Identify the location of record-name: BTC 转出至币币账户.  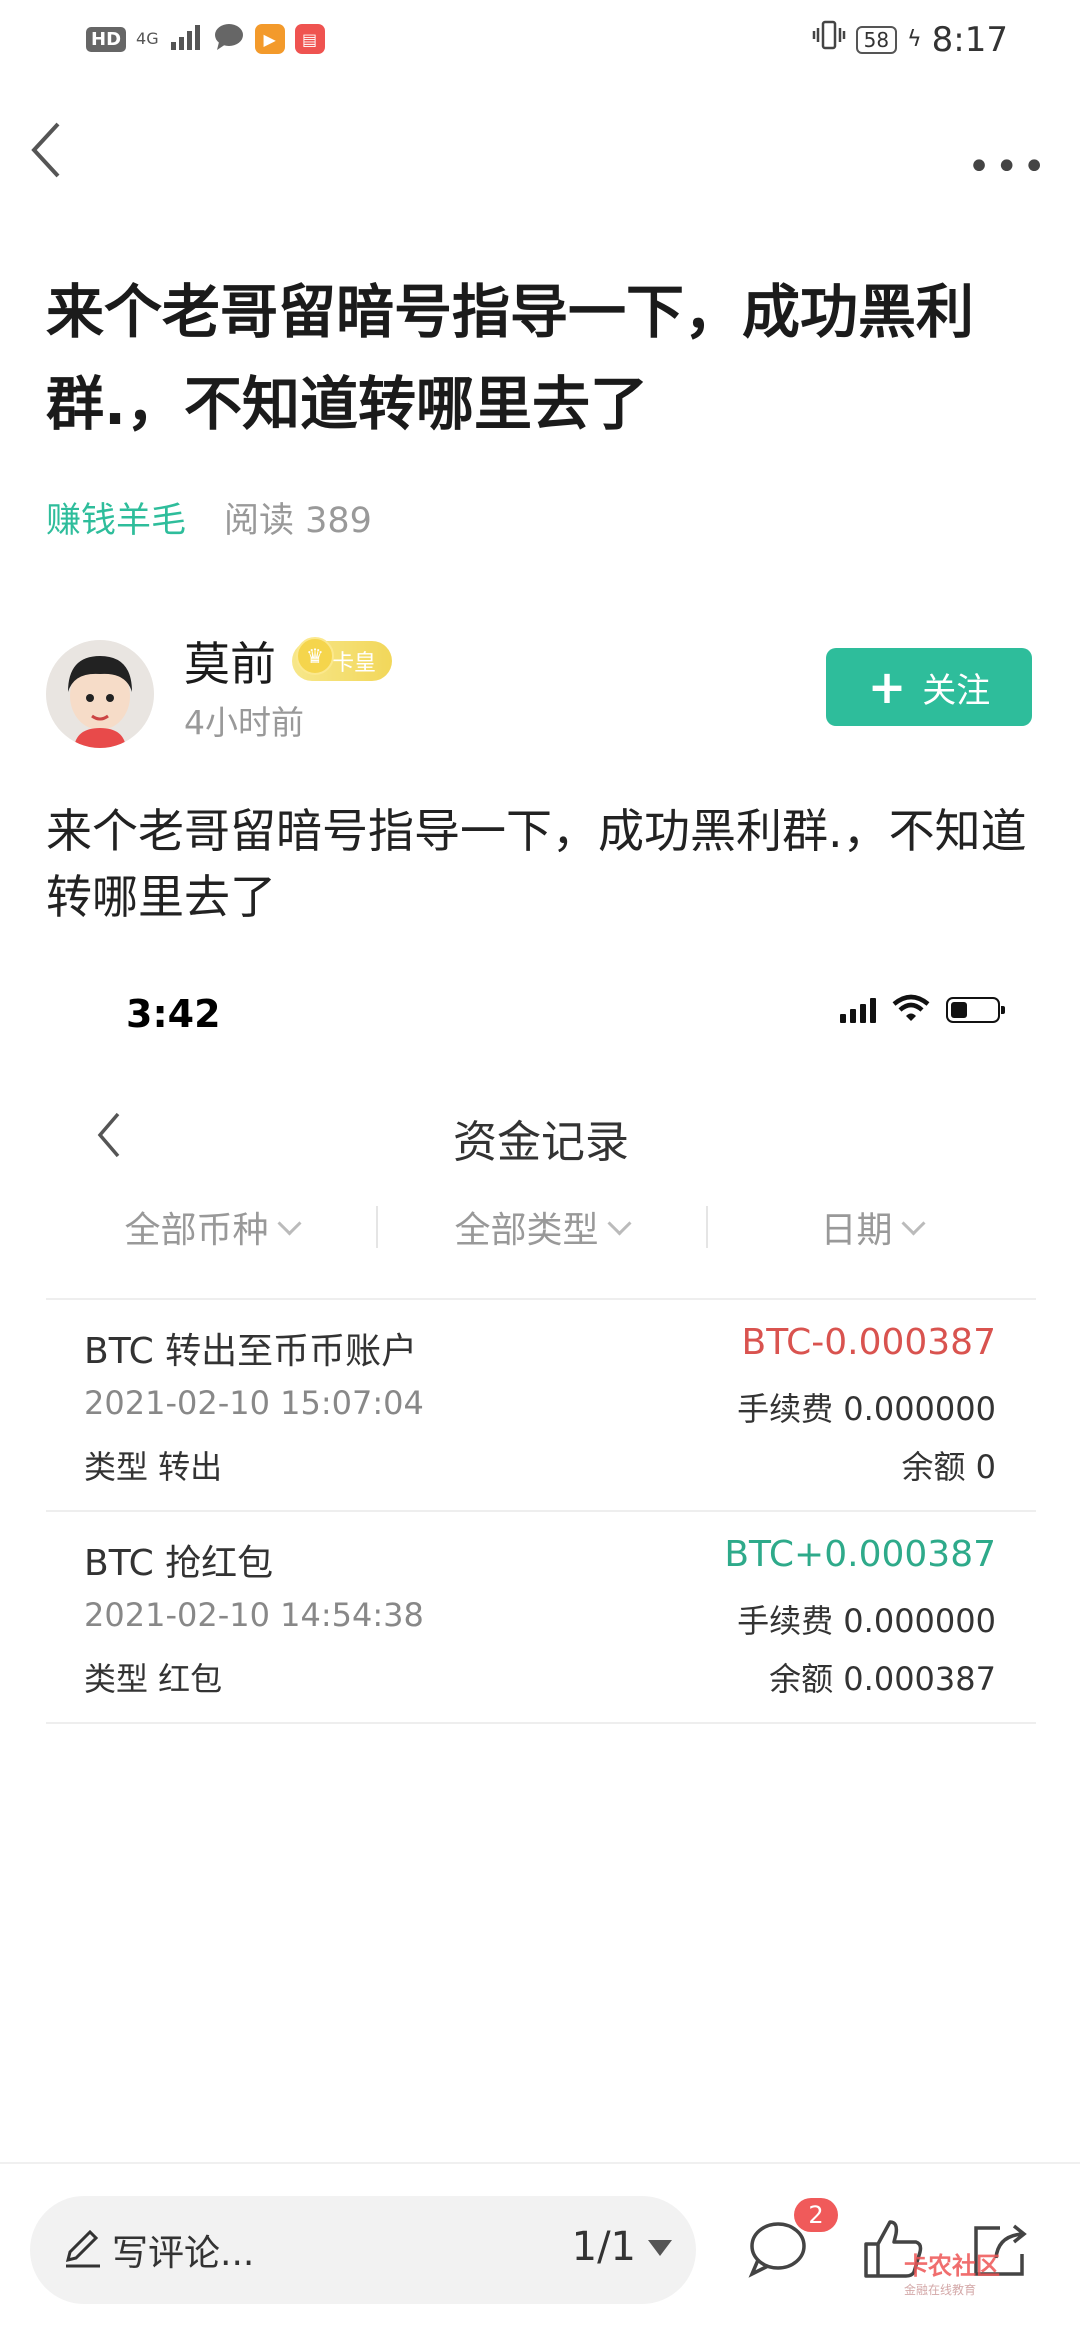
(251, 1351).